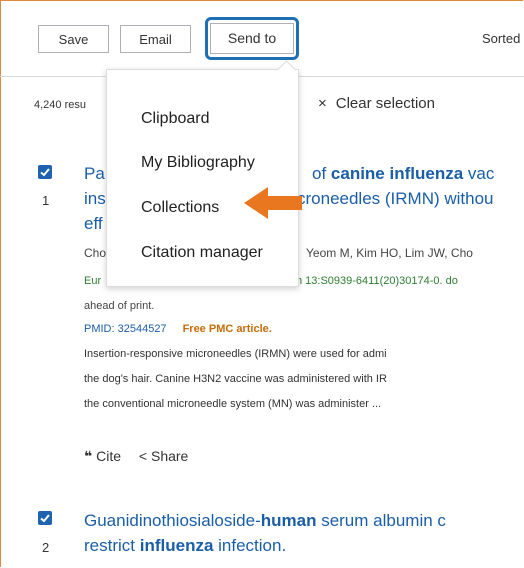 The image size is (524, 568). Describe the element at coordinates (73, 39) in the screenshot. I see `save-button: Save` at that location.